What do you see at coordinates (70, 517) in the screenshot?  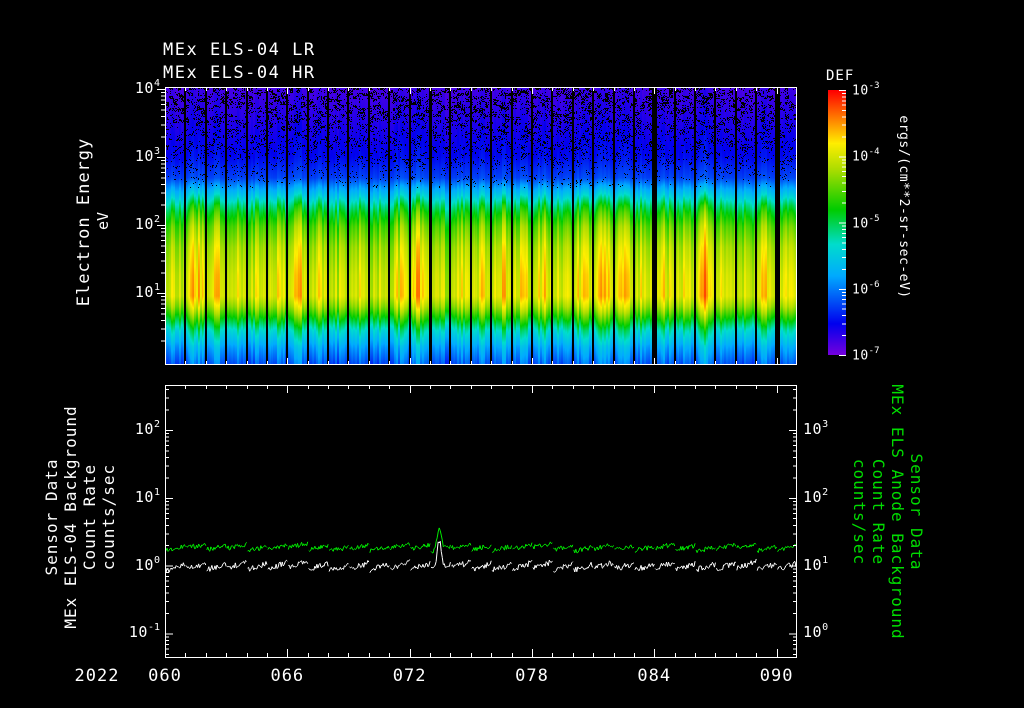 I see `axis-title-line: MEx ELS-04 Background` at bounding box center [70, 517].